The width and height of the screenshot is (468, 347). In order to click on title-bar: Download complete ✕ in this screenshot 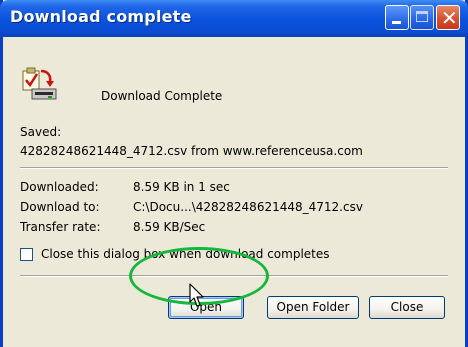, I will do `click(234, 18)`.